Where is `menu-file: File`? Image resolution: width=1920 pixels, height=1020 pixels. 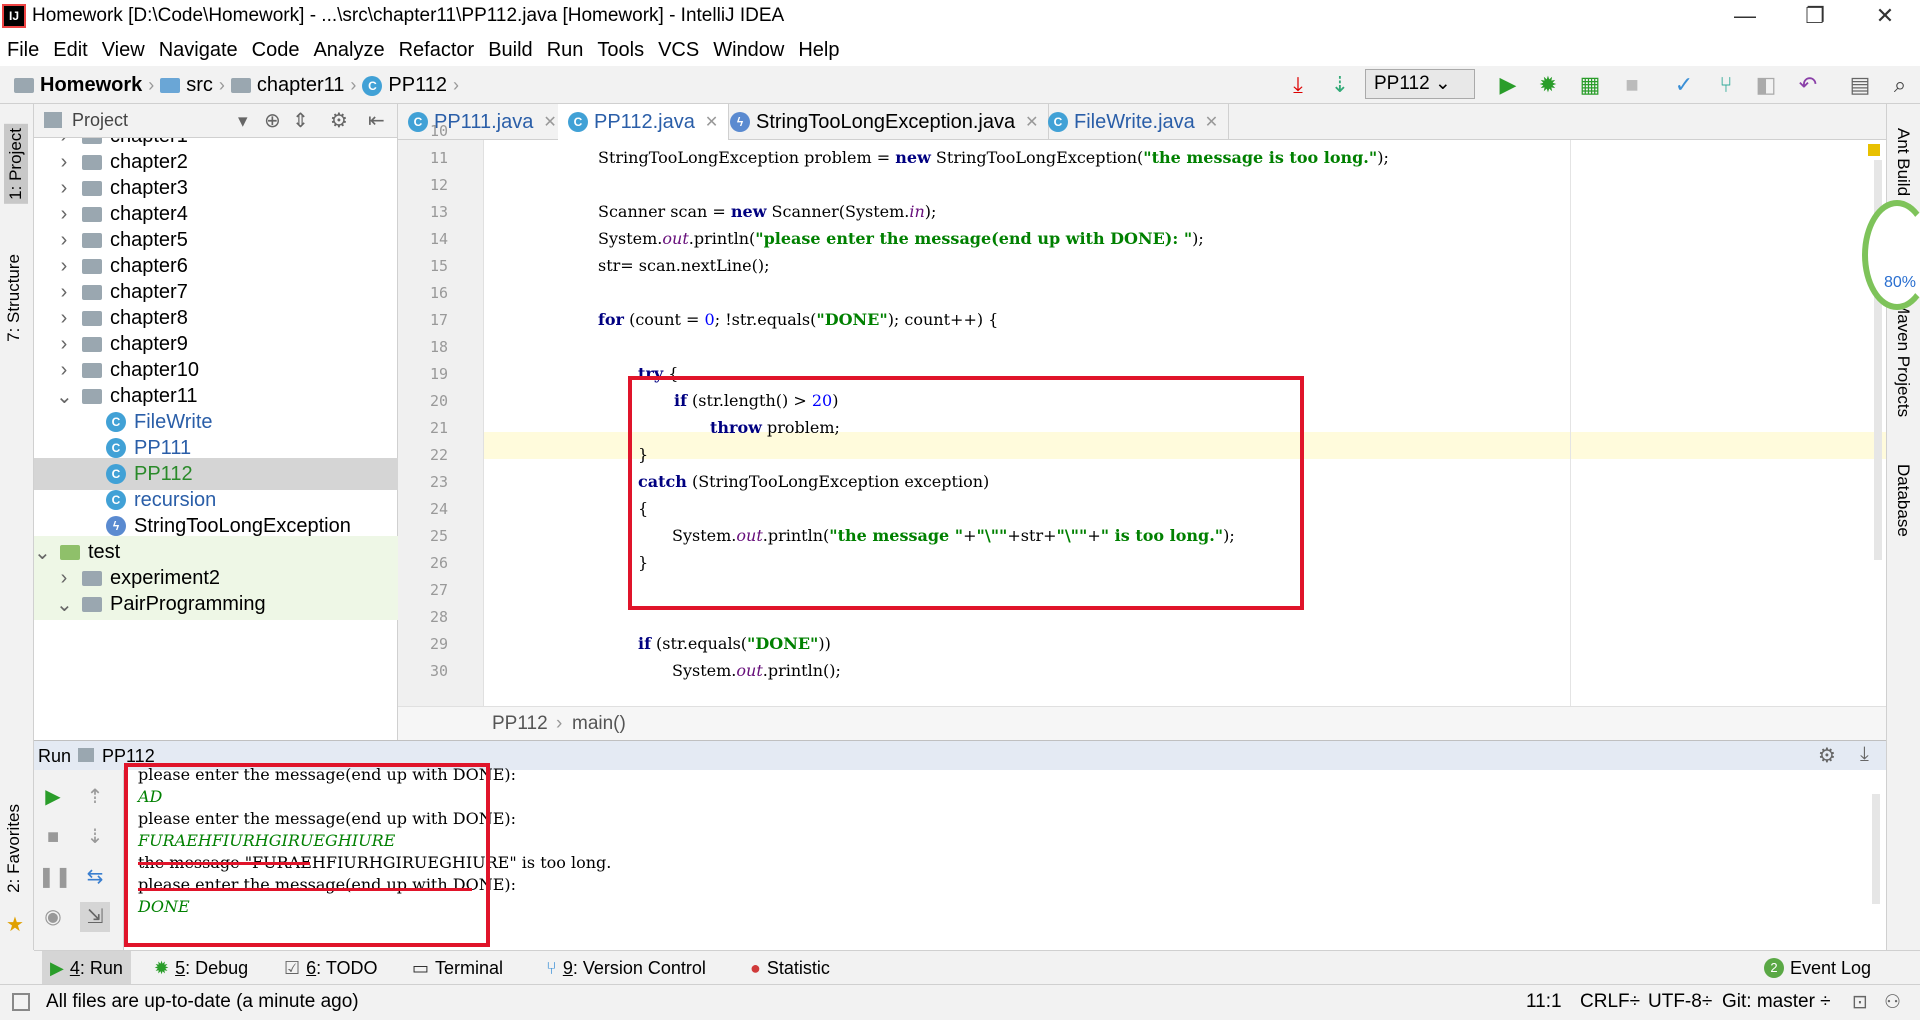
menu-file: File is located at coordinates (23, 50).